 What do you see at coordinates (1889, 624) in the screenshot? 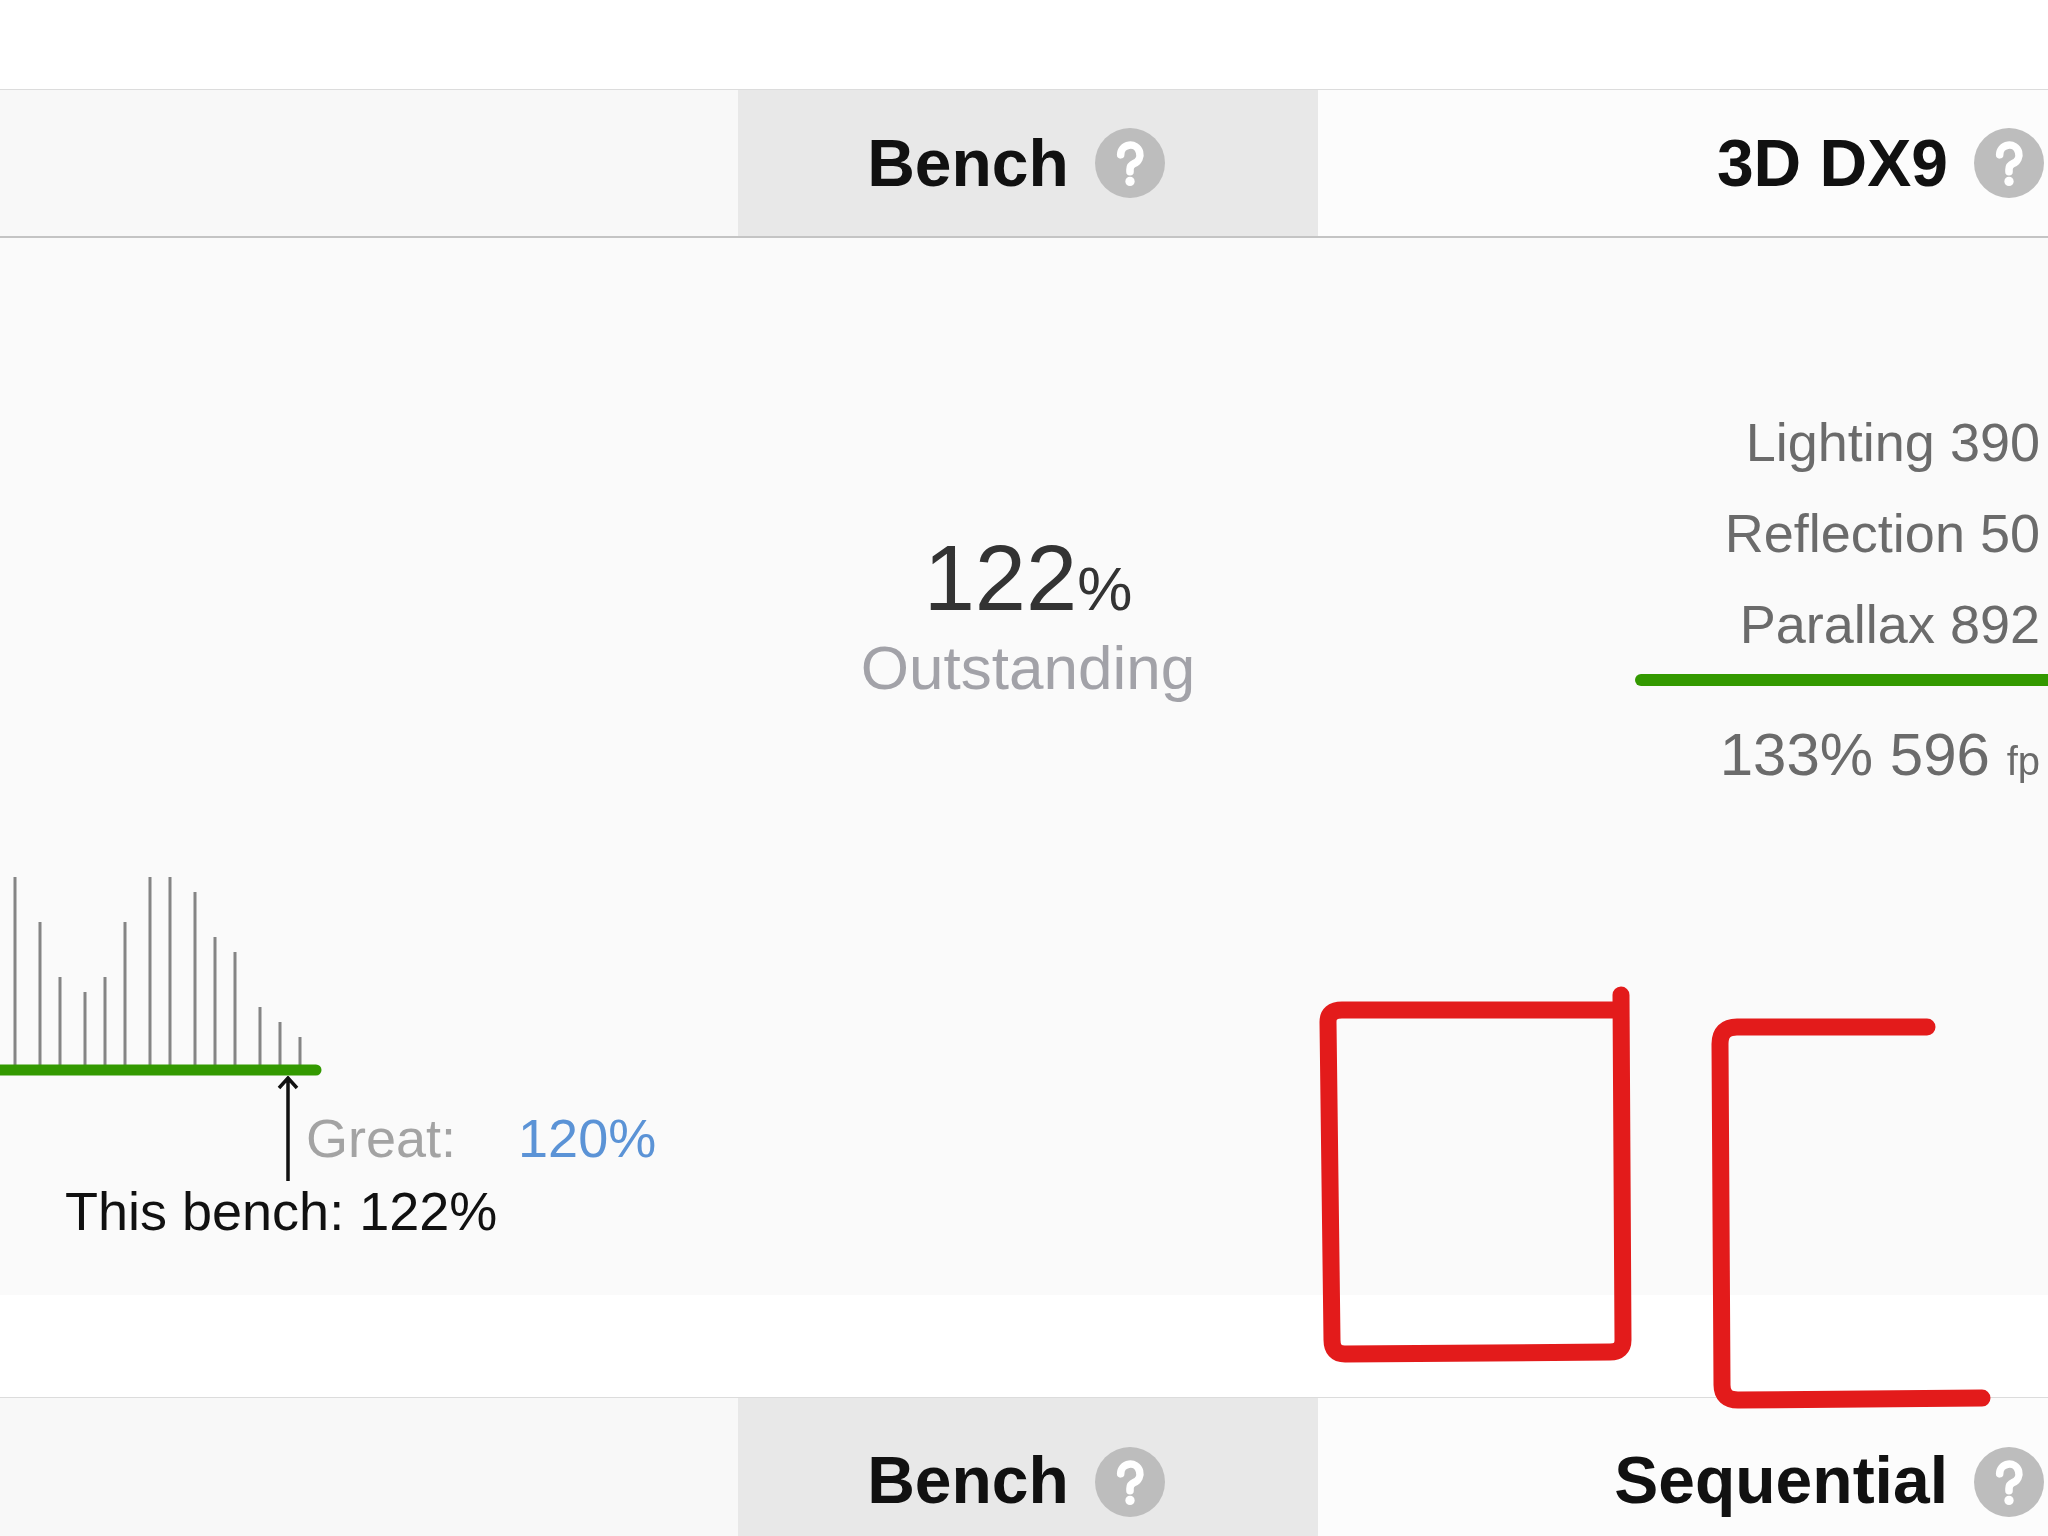
I see `subtest-result: Parallax 892` at bounding box center [1889, 624].